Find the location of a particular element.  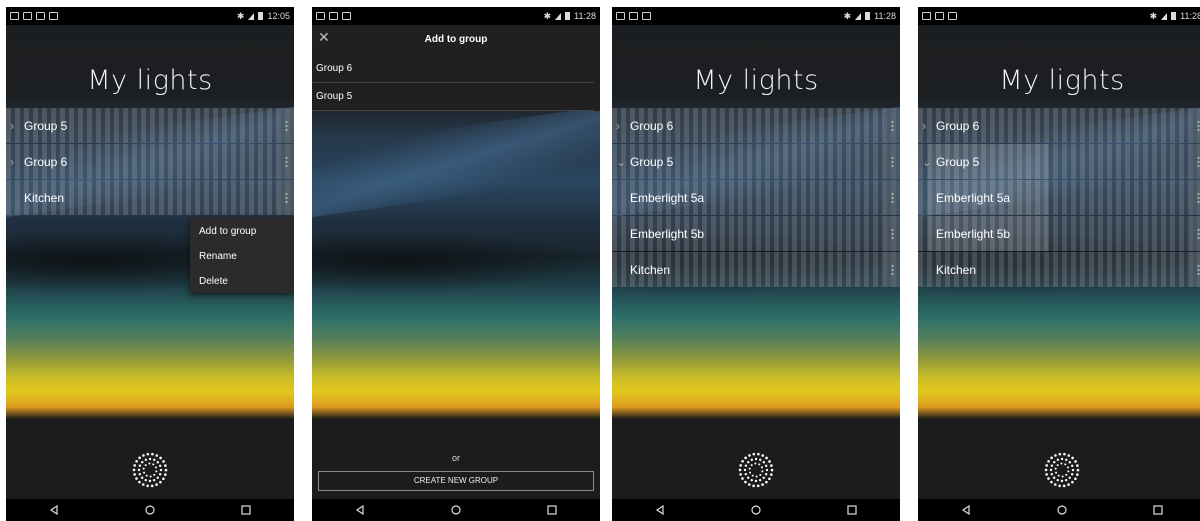

cloud-band is located at coordinates (456, 262).